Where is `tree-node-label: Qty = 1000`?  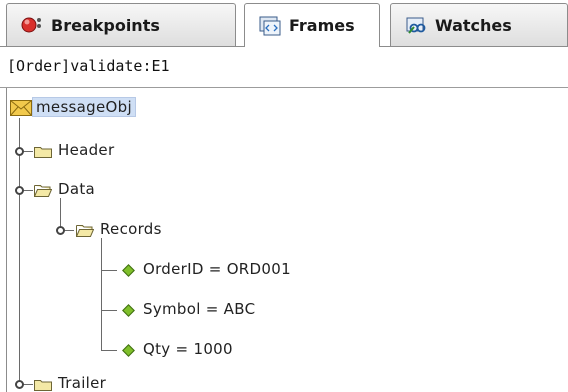
tree-node-label: Qty = 1000 is located at coordinates (188, 349).